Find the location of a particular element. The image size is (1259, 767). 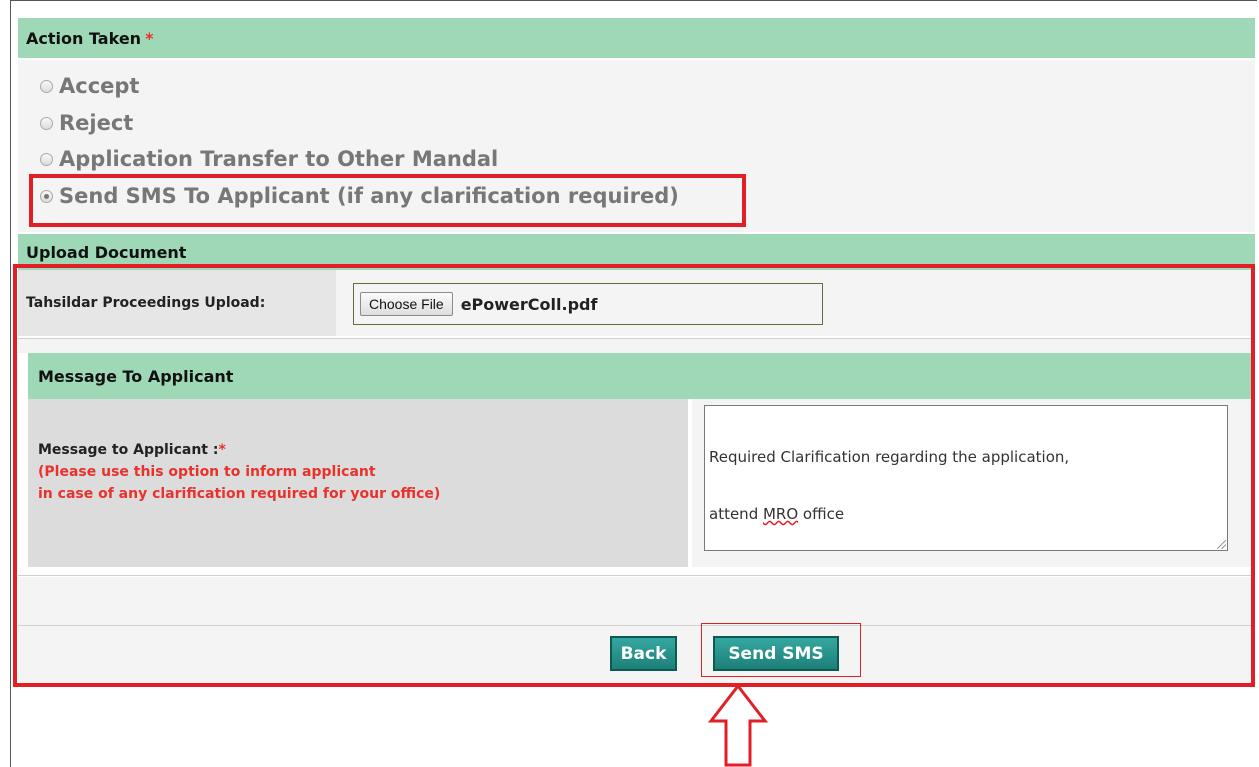

radio-accept: Accept is located at coordinates (89, 86).